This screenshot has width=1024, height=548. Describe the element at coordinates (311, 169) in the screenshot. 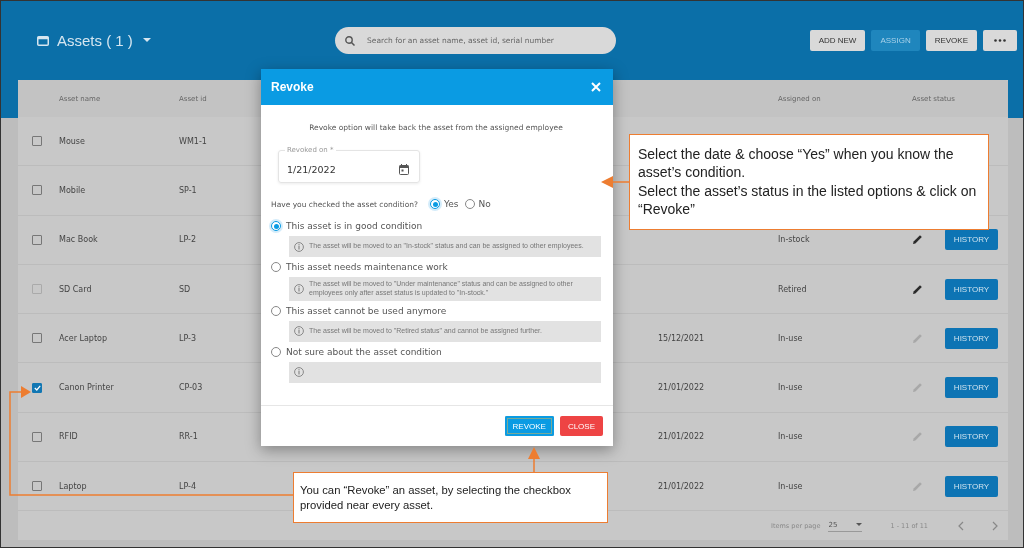

I see `field-value: 1/21/2022` at that location.